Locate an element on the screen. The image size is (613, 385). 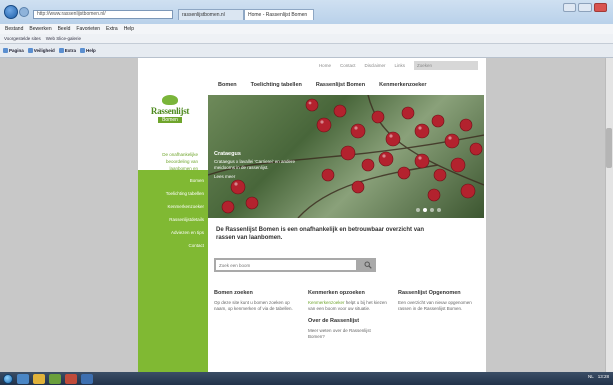
column-subtitle: Over de Rassenlijst is located at coordinates (334, 321).